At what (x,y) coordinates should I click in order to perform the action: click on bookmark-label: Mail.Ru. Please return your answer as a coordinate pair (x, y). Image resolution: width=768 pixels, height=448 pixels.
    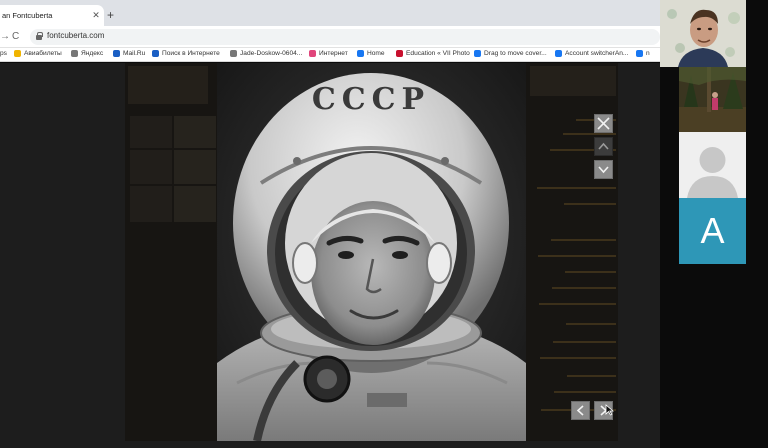
    Looking at the image, I should click on (134, 53).